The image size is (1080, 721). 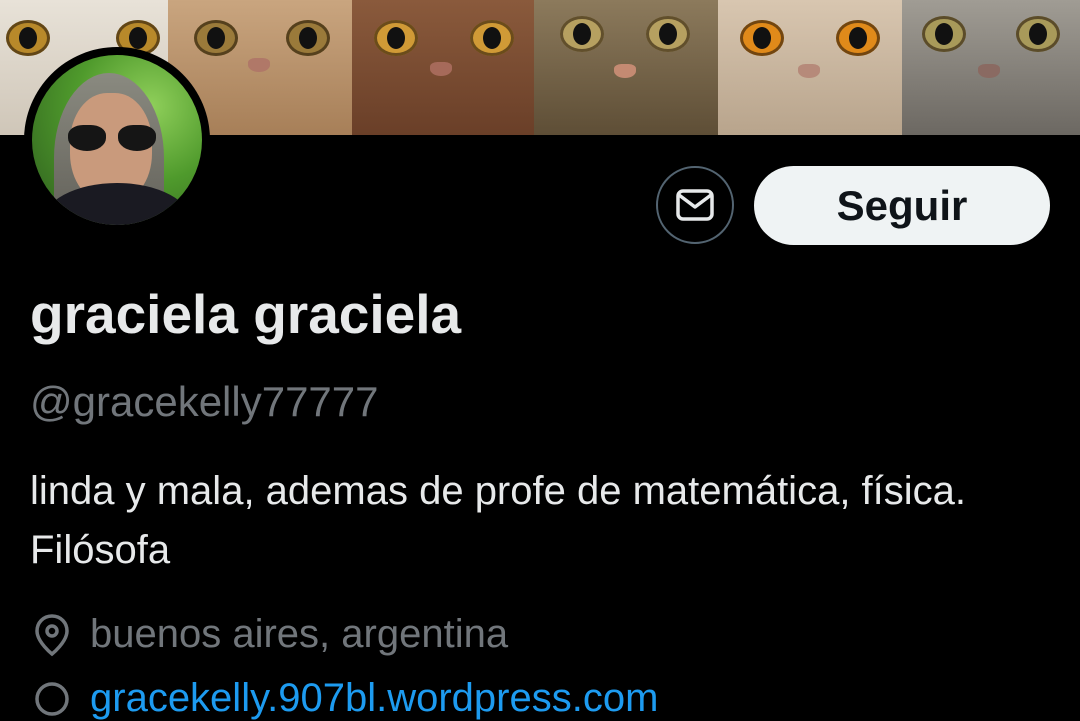 I want to click on follow-button: Seguir, so click(x=902, y=205).